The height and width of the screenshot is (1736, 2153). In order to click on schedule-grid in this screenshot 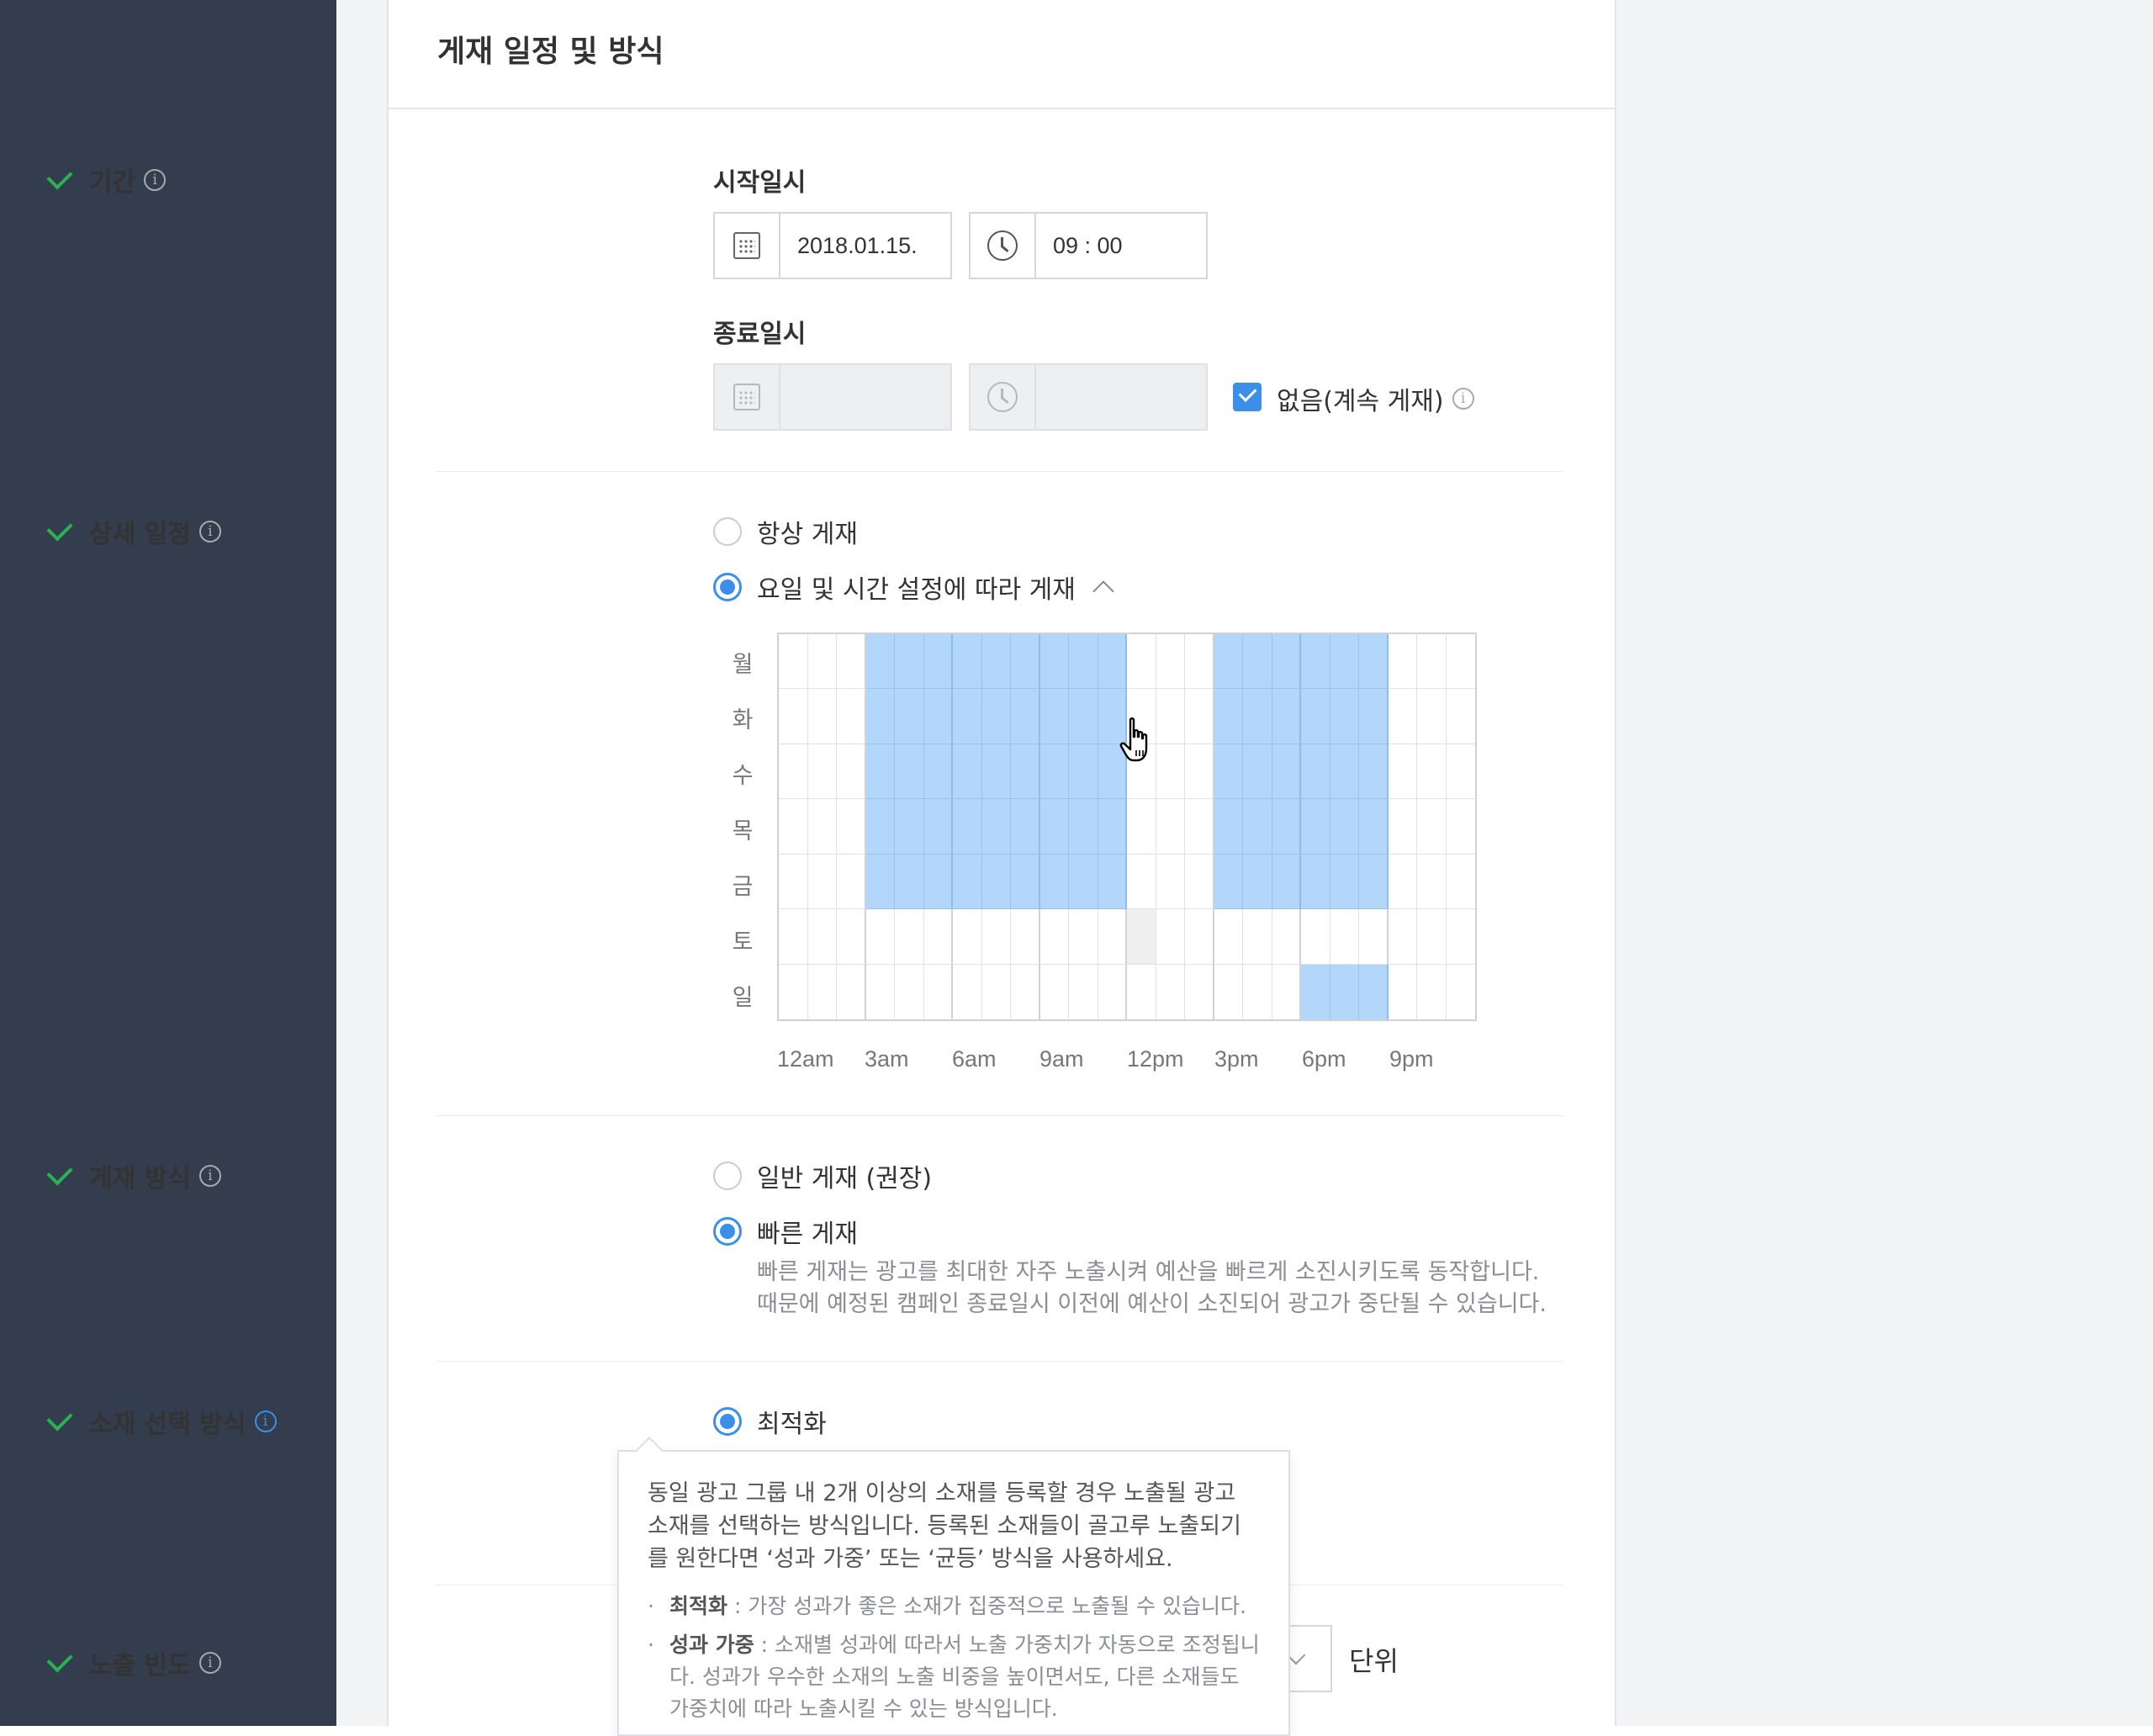, I will do `click(1127, 826)`.